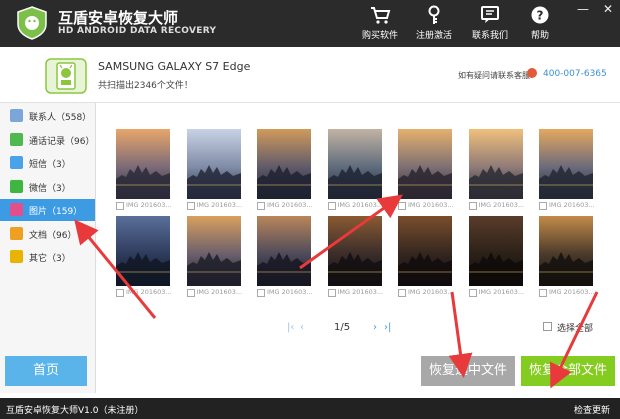 The width and height of the screenshot is (620, 419). Describe the element at coordinates (568, 371) in the screenshot. I see `recover-all-button: 恢复全部文件` at that location.